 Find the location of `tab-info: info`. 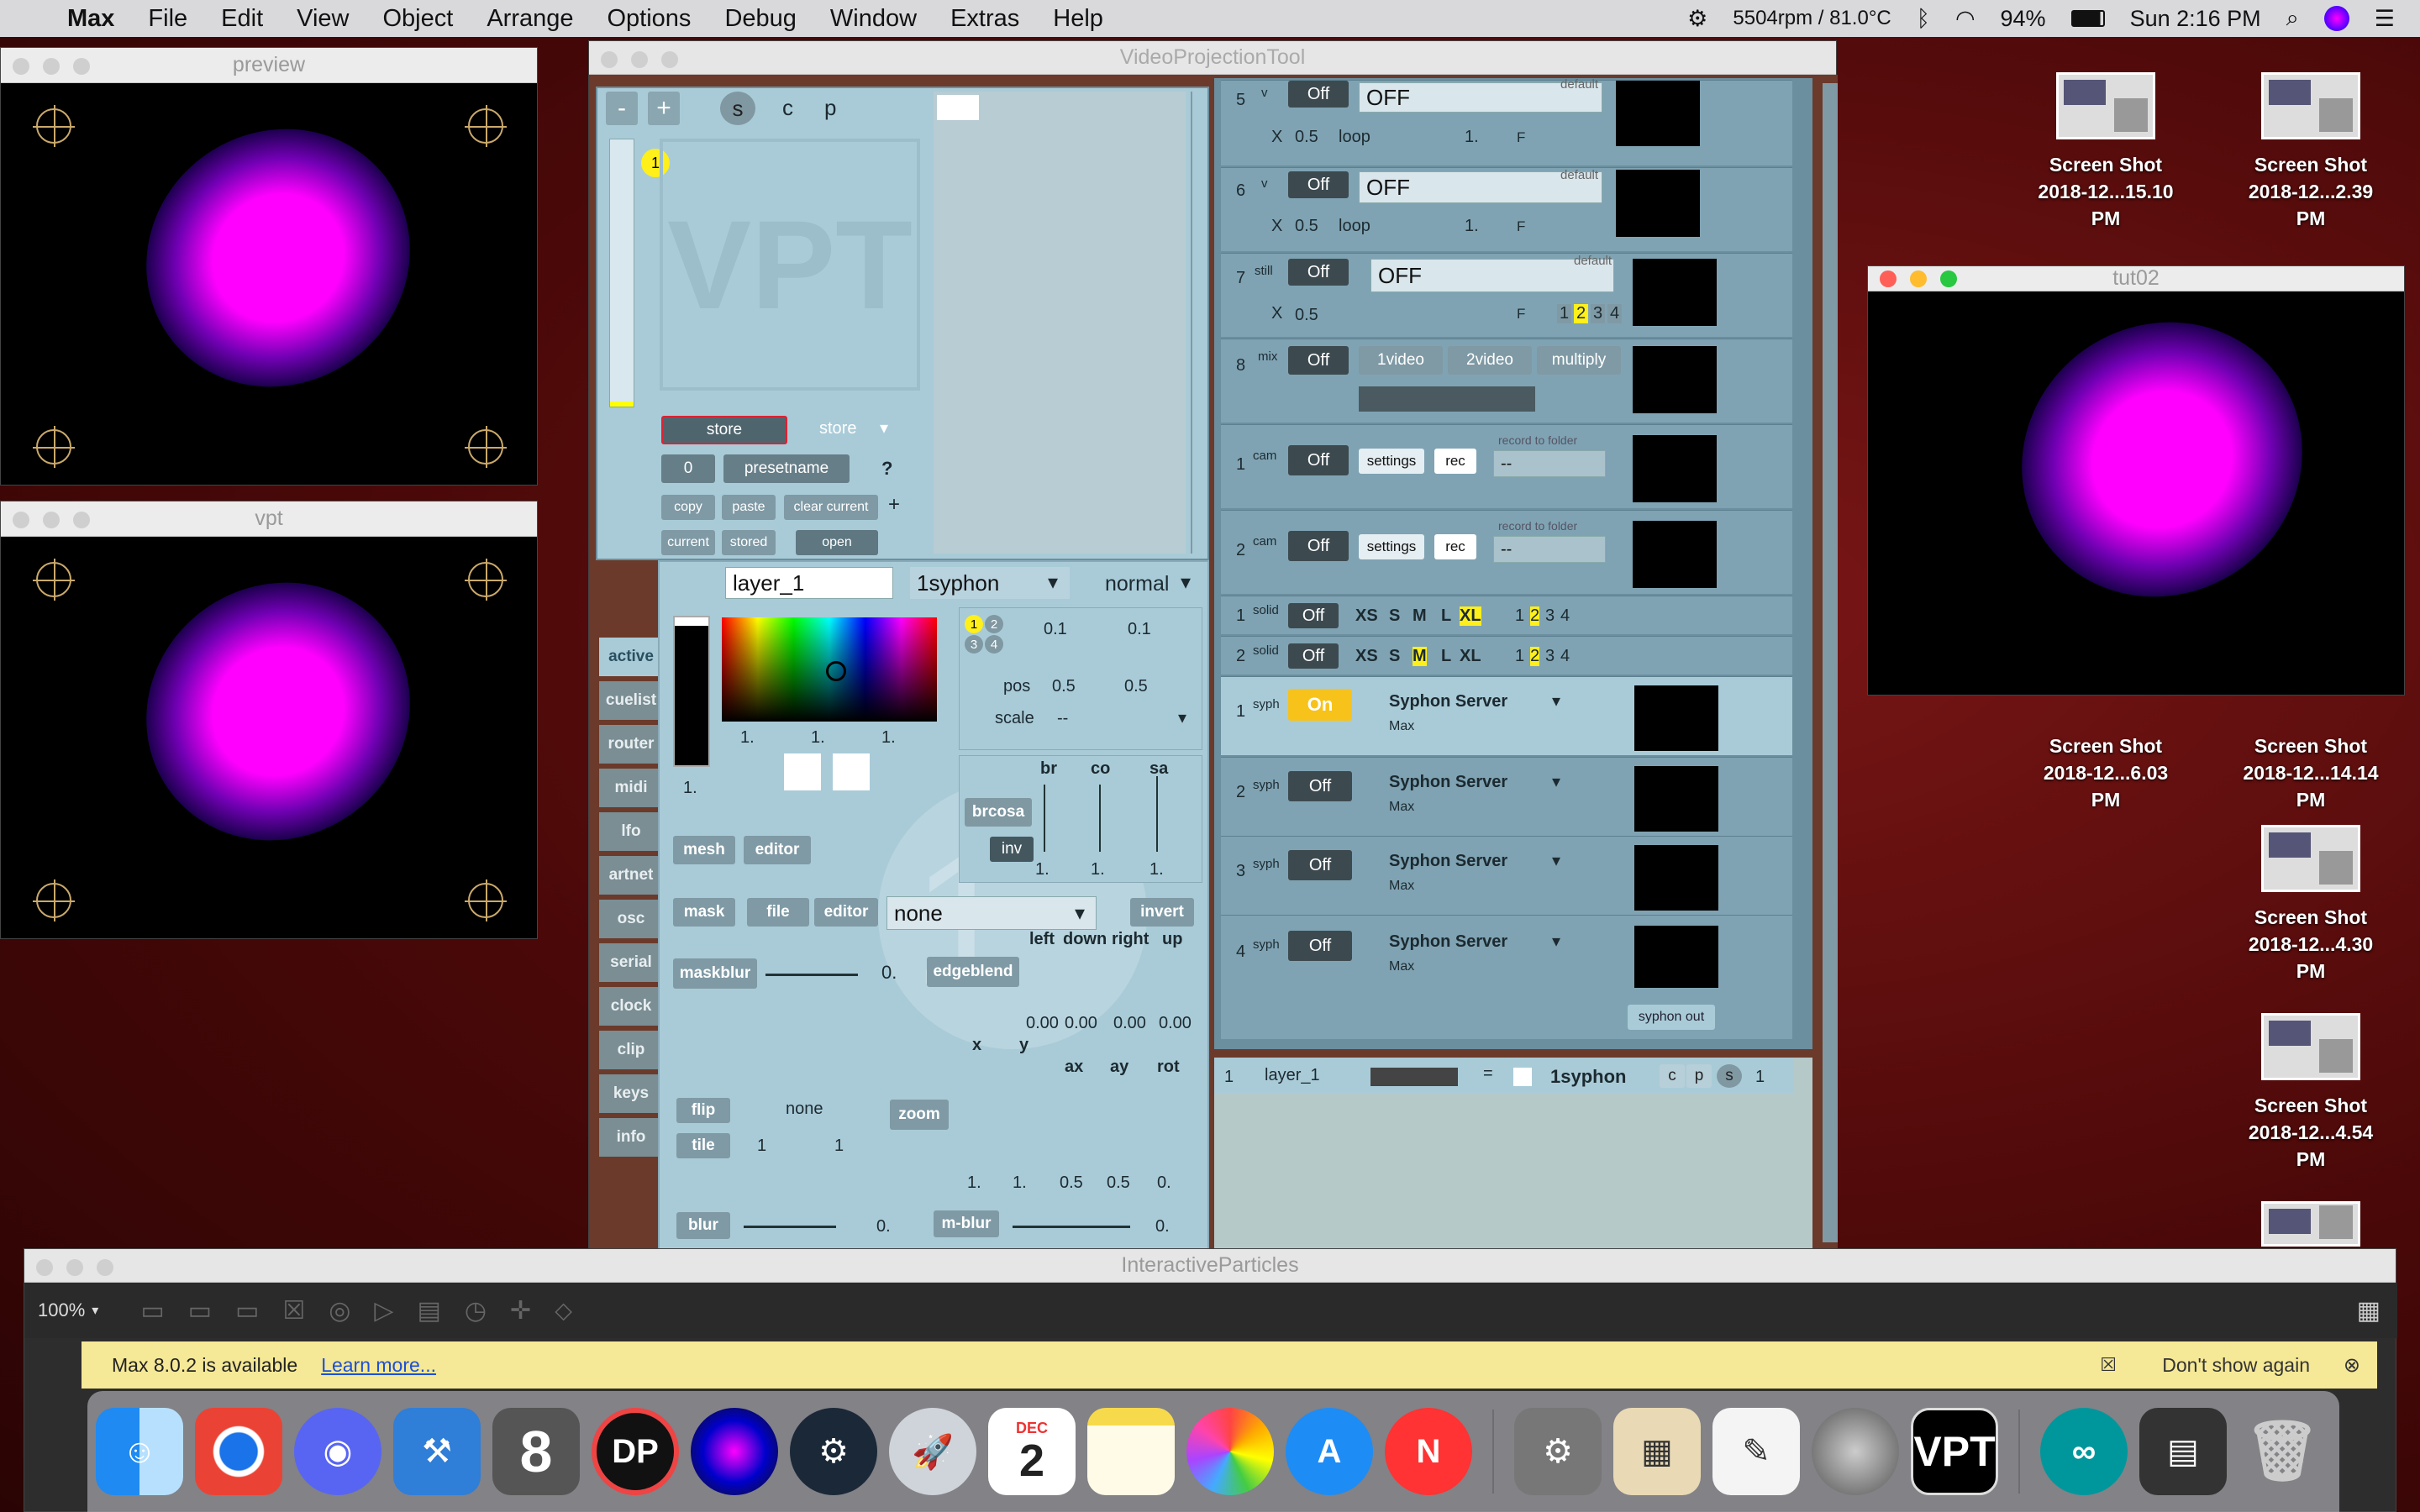

tab-info: info is located at coordinates (631, 1137).